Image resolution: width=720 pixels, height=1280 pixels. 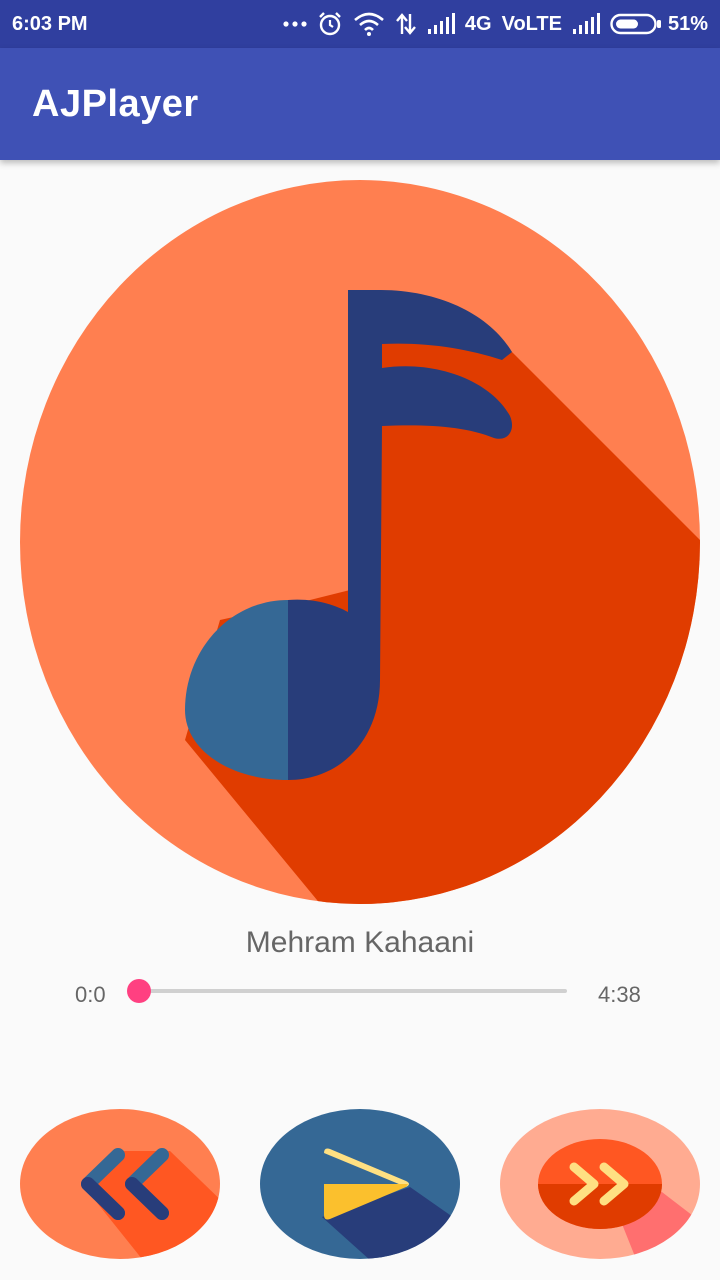 I want to click on more-dots-icon, so click(x=295, y=24).